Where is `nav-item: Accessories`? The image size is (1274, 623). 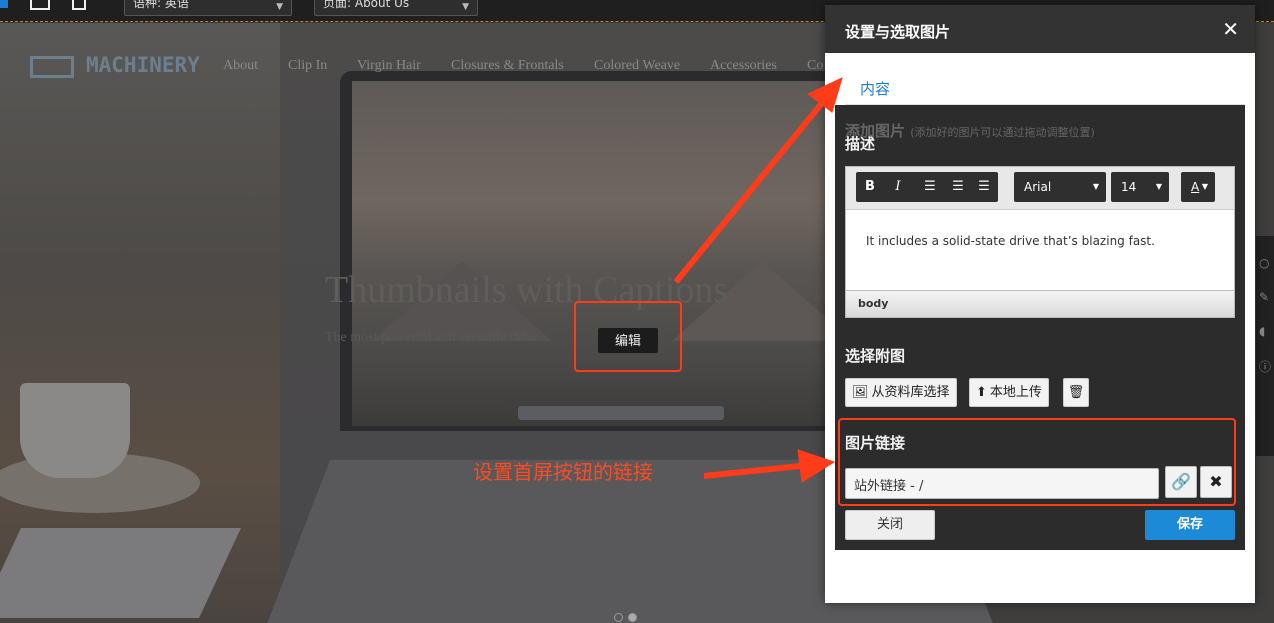
nav-item: Accessories is located at coordinates (743, 66).